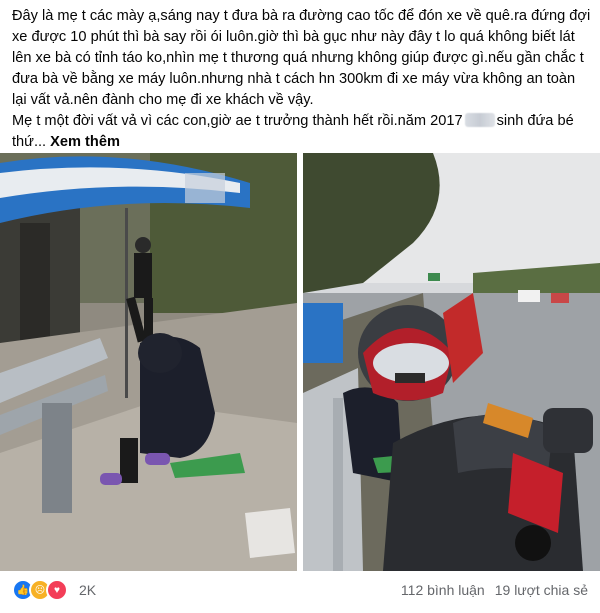  What do you see at coordinates (85, 142) in the screenshot?
I see `see-more-link: Xem thêm` at bounding box center [85, 142].